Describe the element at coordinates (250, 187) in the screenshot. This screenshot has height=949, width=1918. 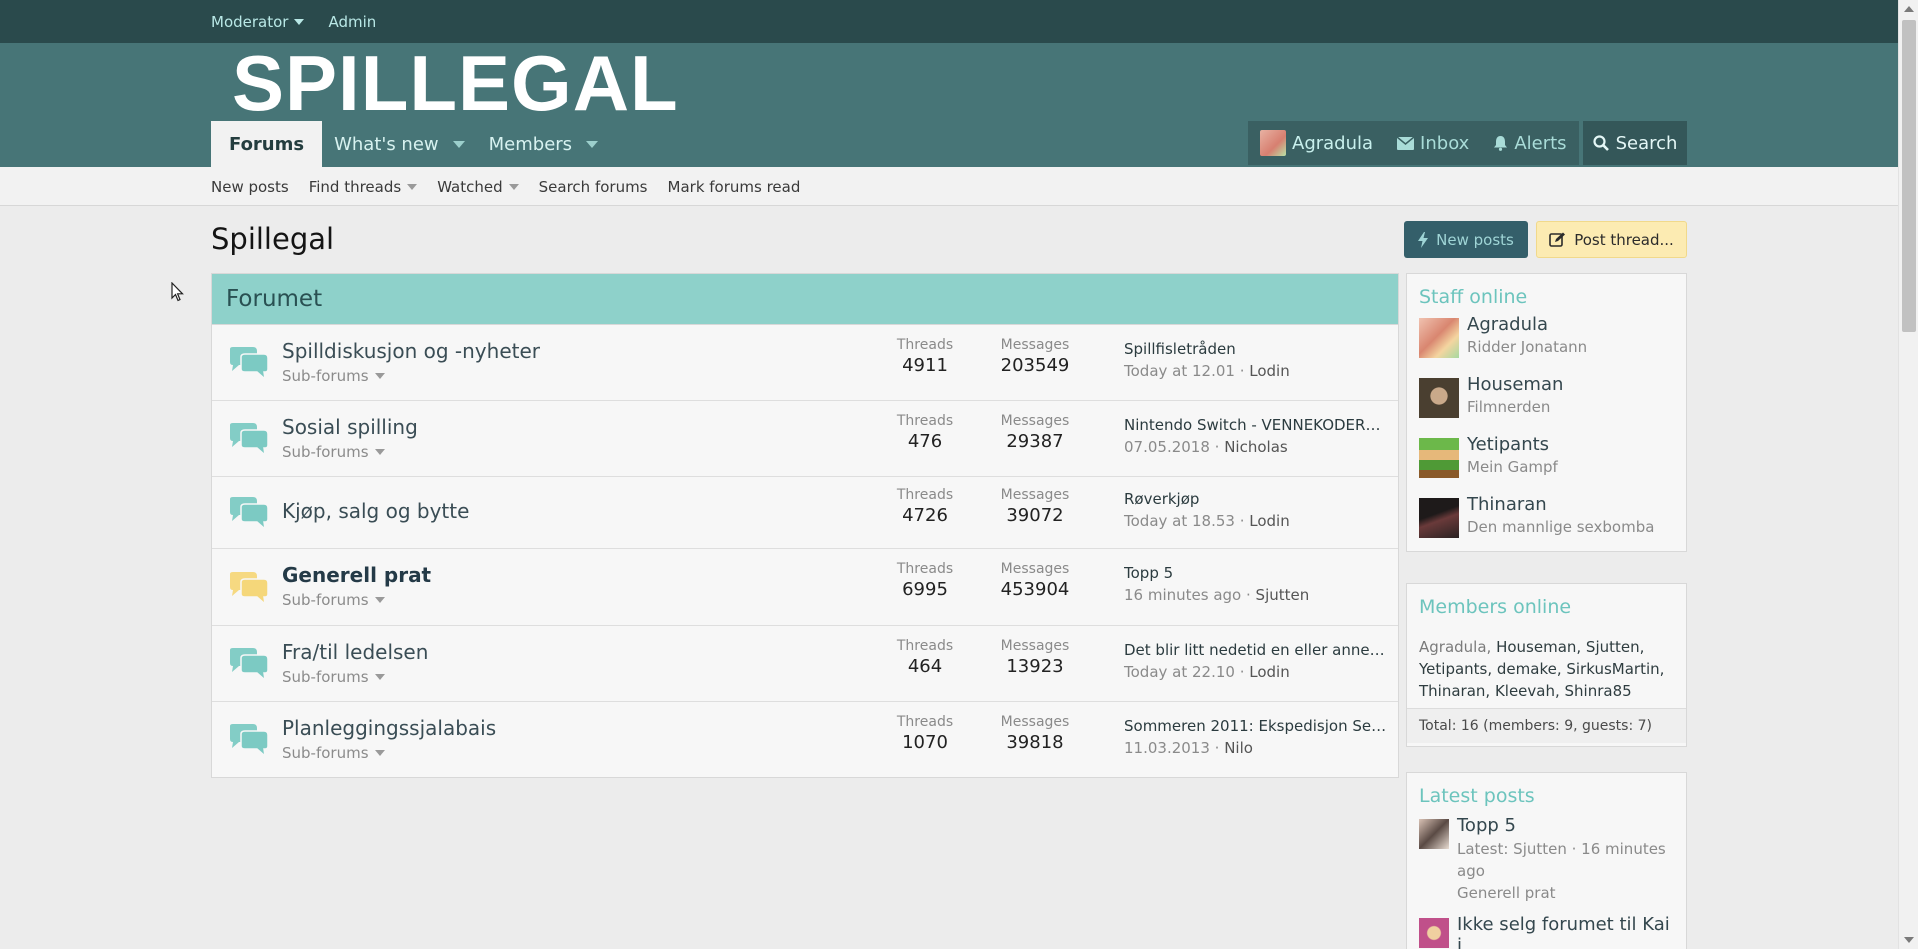
I see `new-posts-link: New posts` at that location.